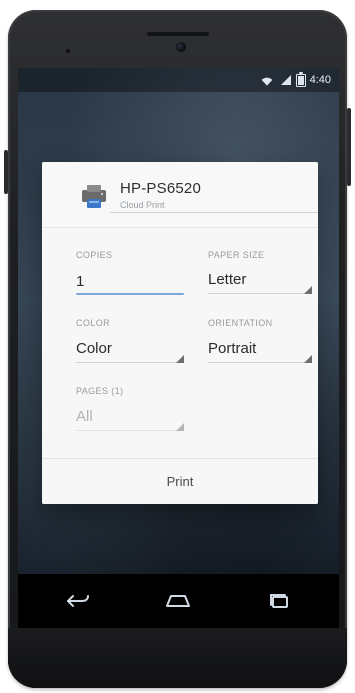 The height and width of the screenshot is (693, 355). I want to click on proximity-sensor, so click(68, 51).